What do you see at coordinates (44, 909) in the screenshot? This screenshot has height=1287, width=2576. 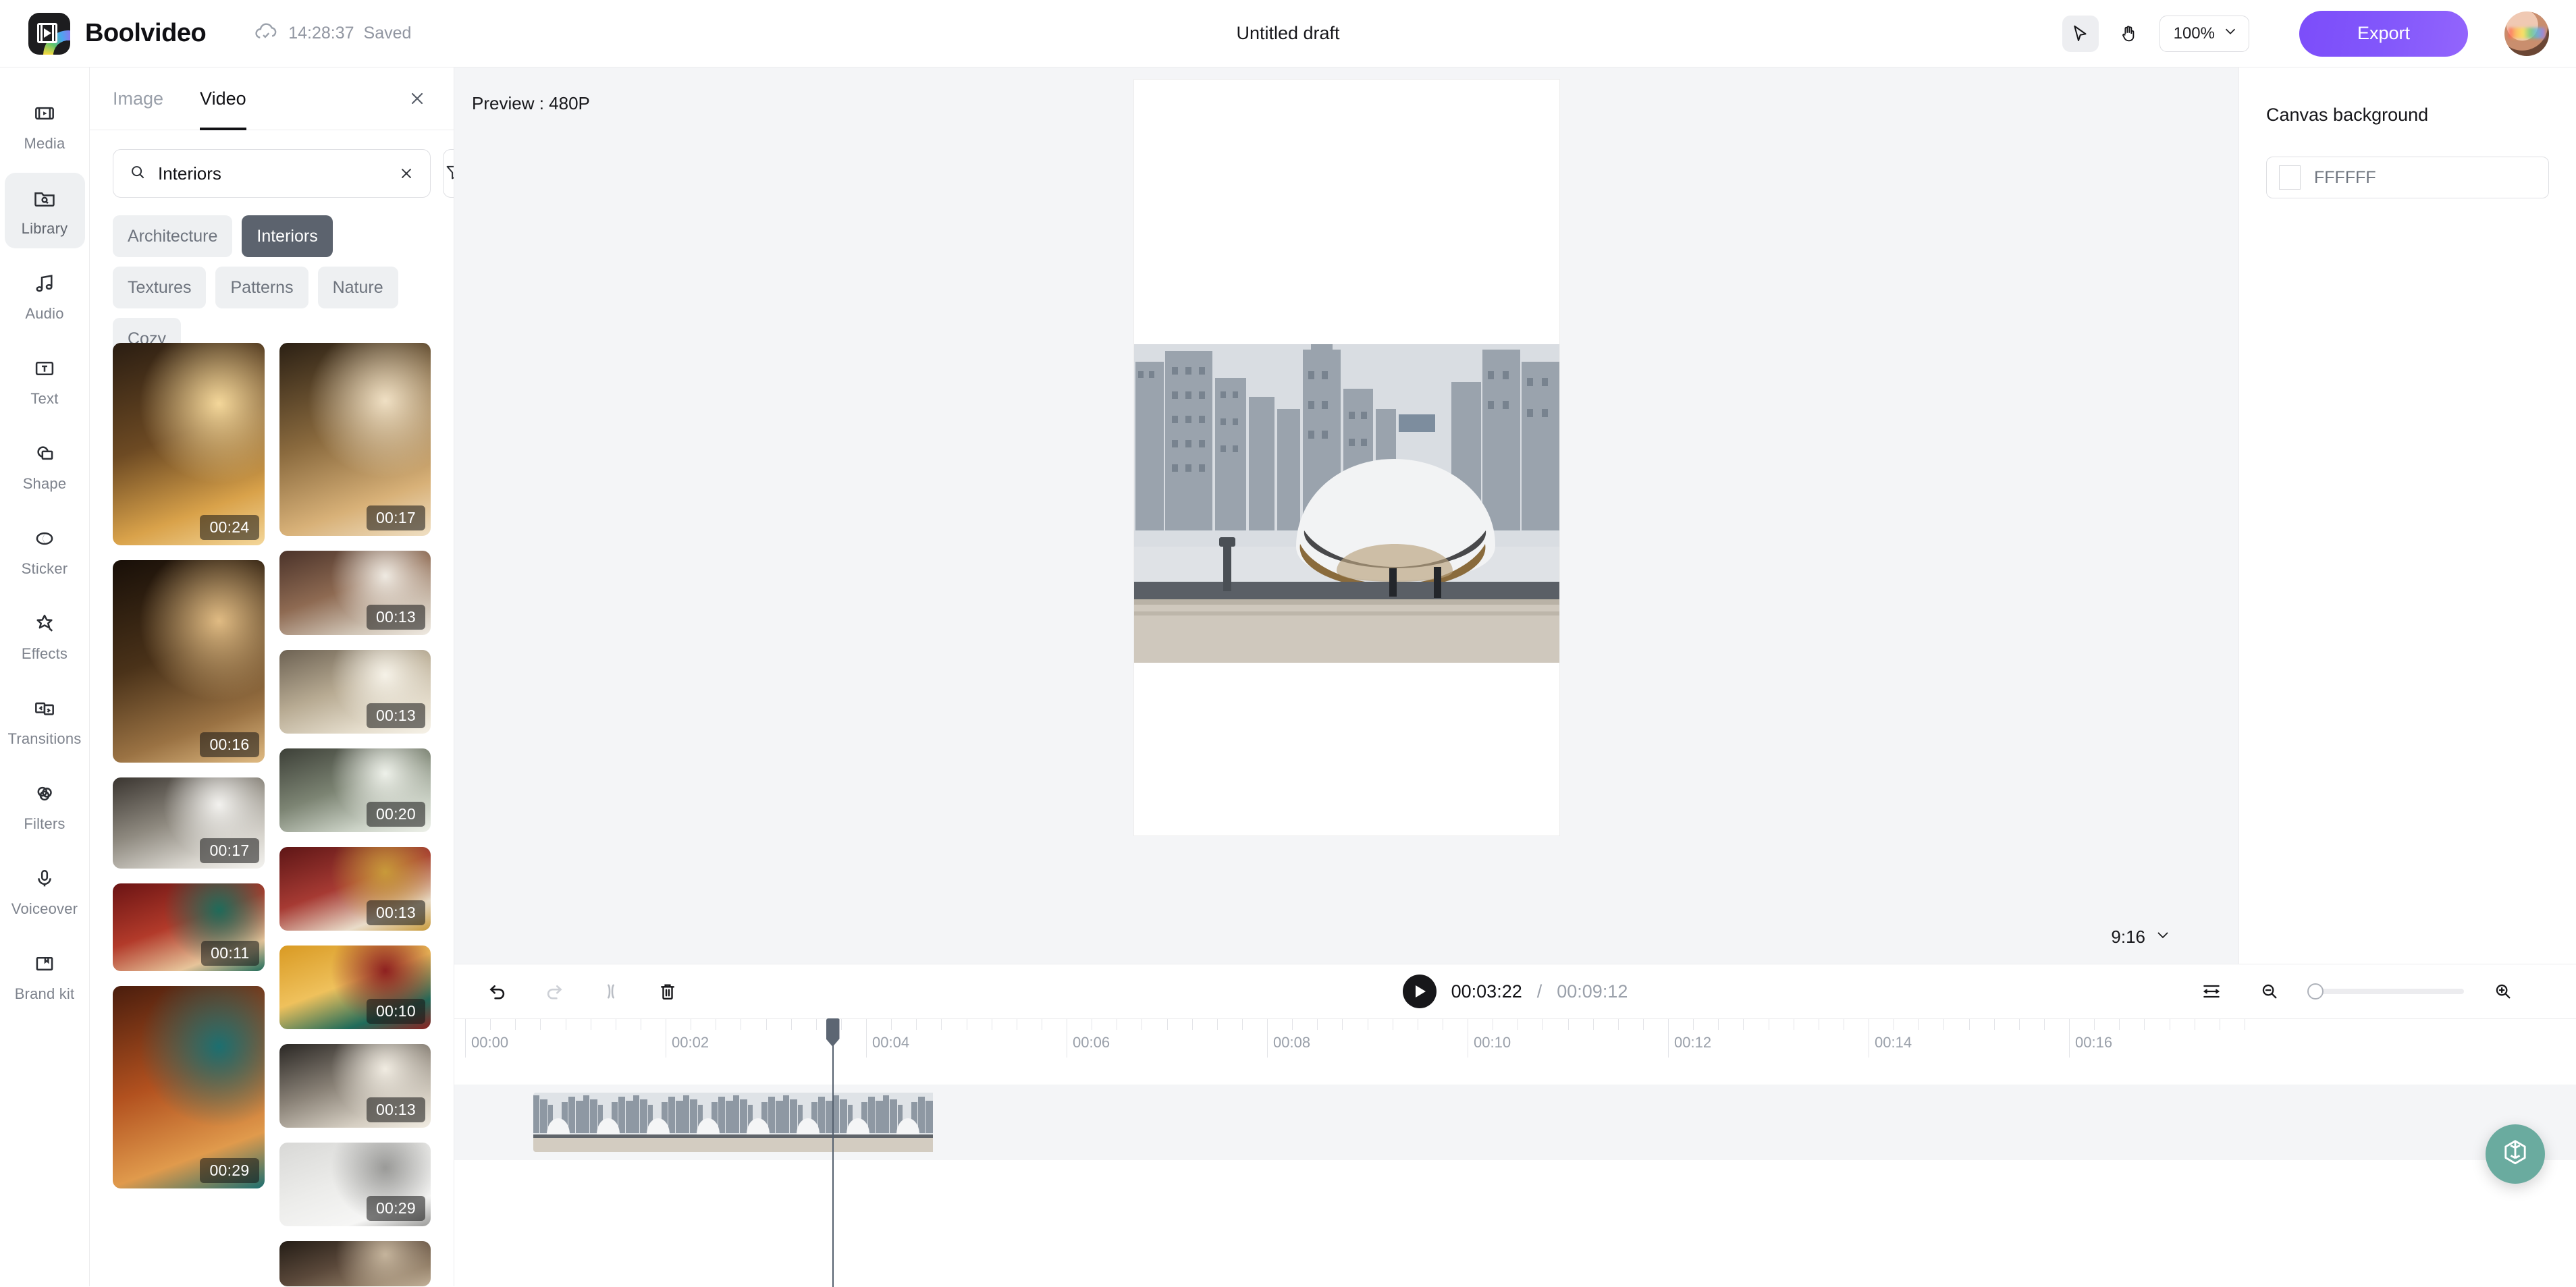 I see `sidebar-item-label: Voiceover` at bounding box center [44, 909].